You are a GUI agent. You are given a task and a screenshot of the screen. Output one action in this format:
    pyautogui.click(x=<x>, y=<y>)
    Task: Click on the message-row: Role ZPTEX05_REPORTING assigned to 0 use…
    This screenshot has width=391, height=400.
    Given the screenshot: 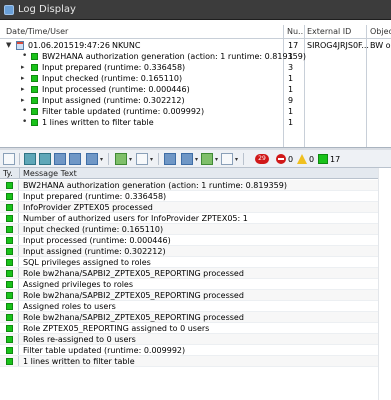 What is the action you would take?
    pyautogui.click(x=195, y=328)
    